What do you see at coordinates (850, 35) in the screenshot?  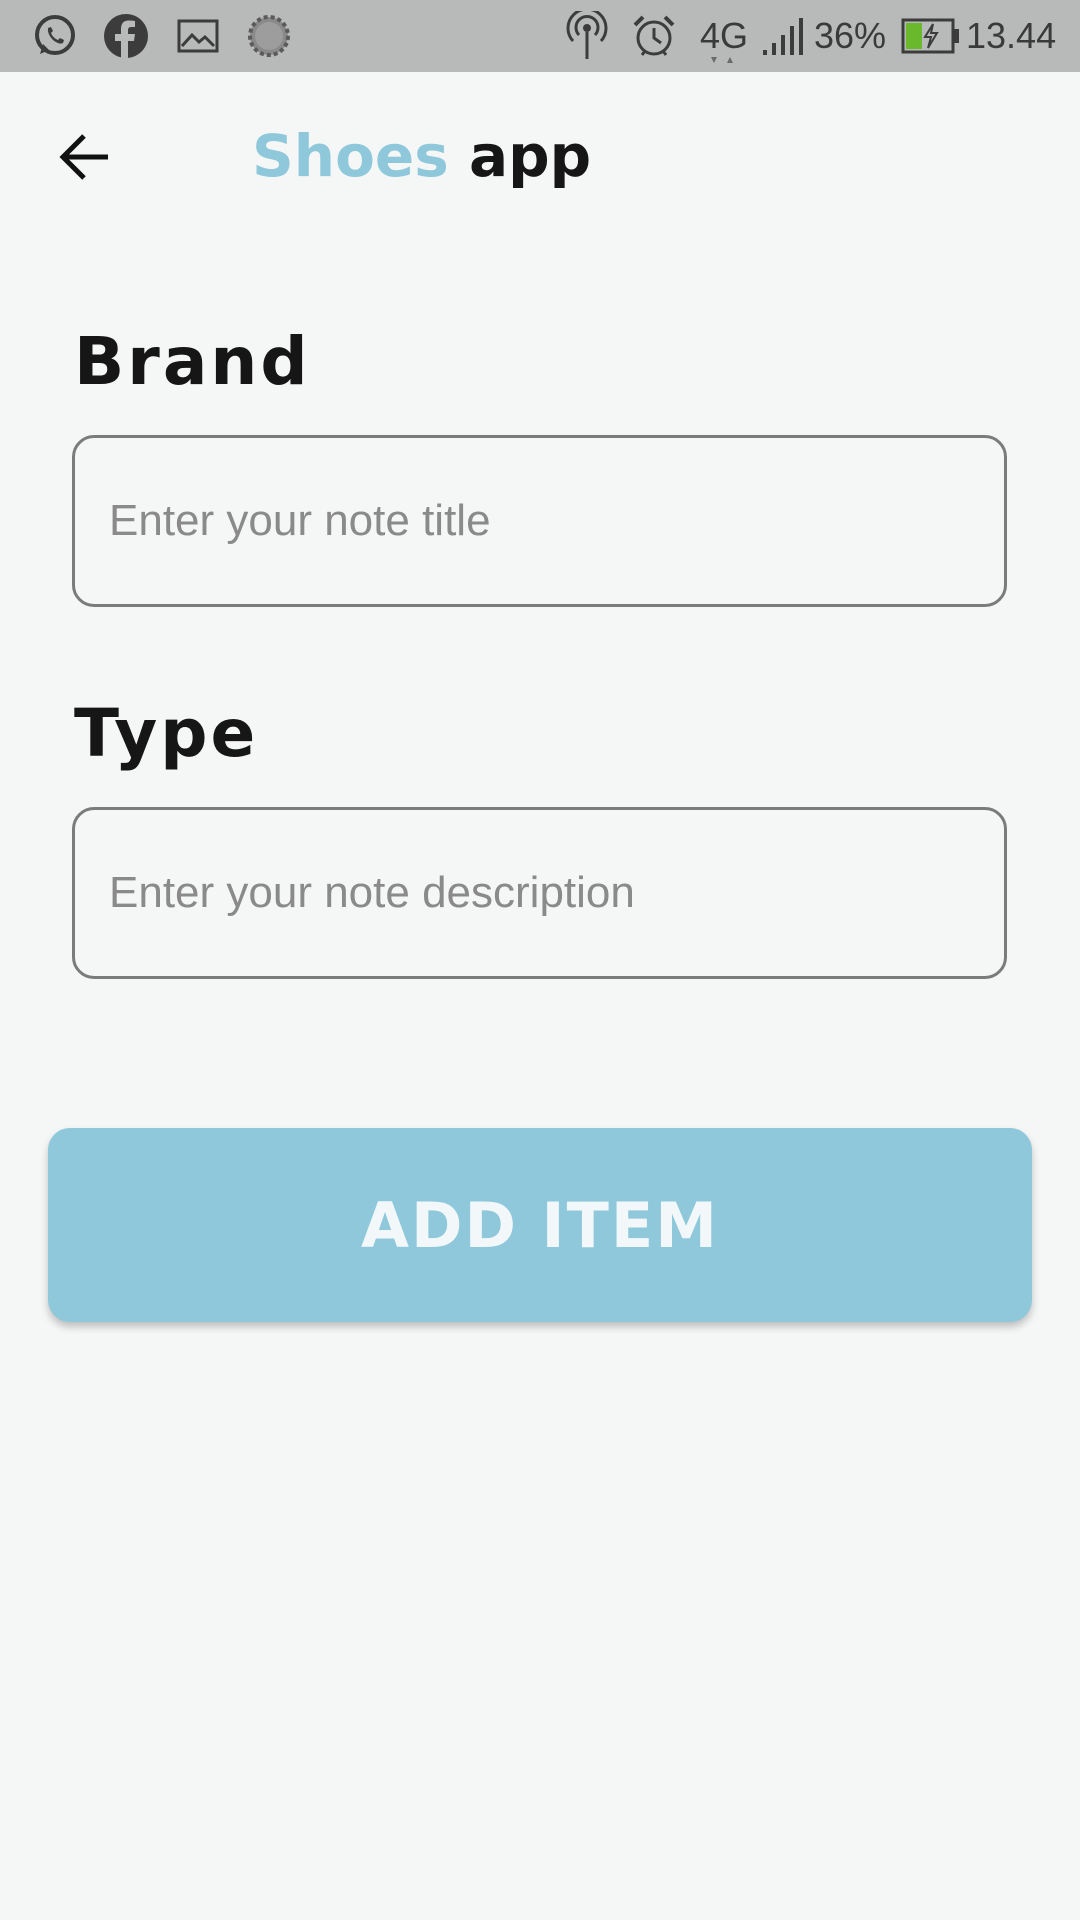 I see `battery-percent-text: 36%` at bounding box center [850, 35].